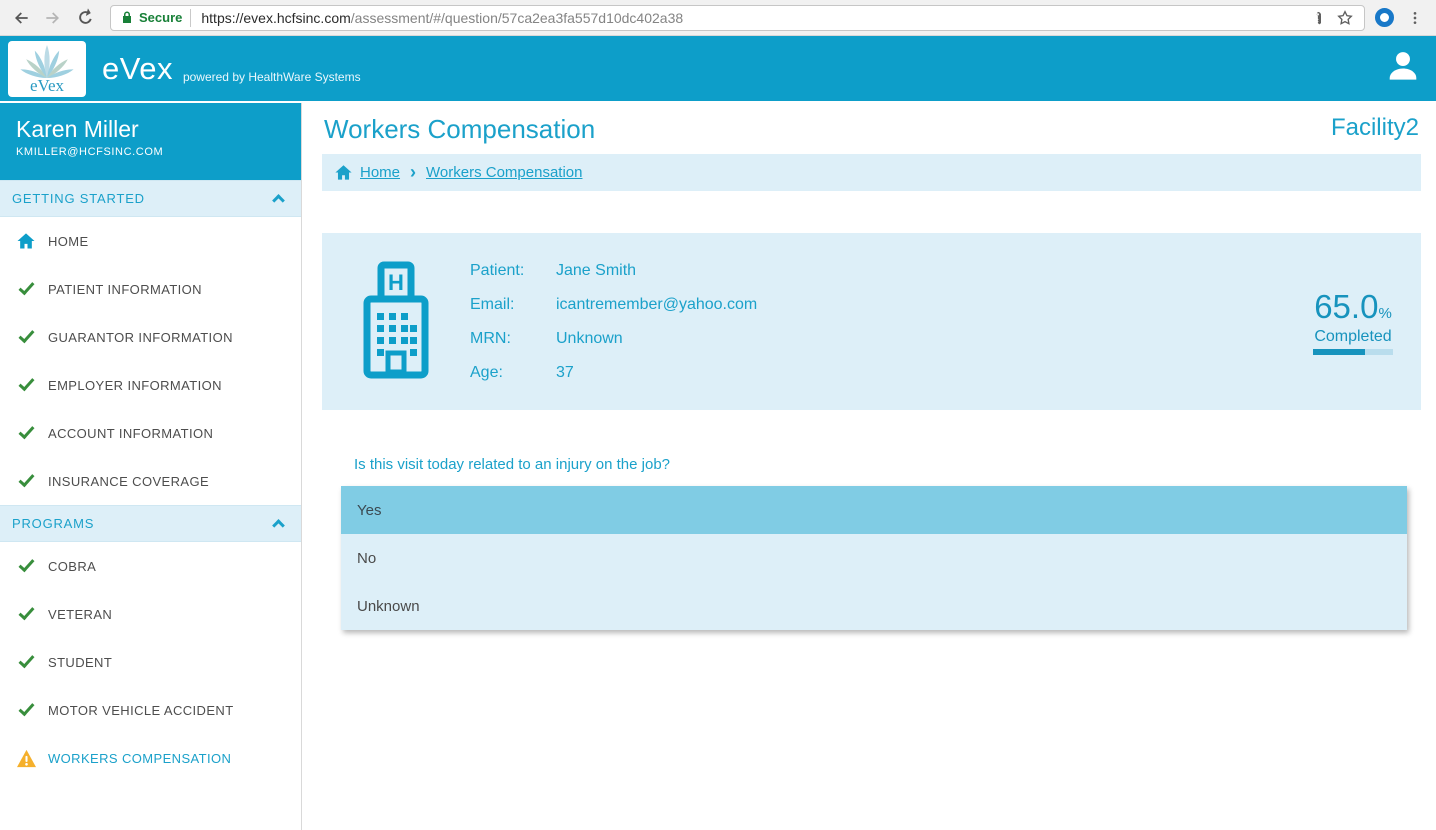  Describe the element at coordinates (1403, 68) in the screenshot. I see `user-account-icon` at that location.